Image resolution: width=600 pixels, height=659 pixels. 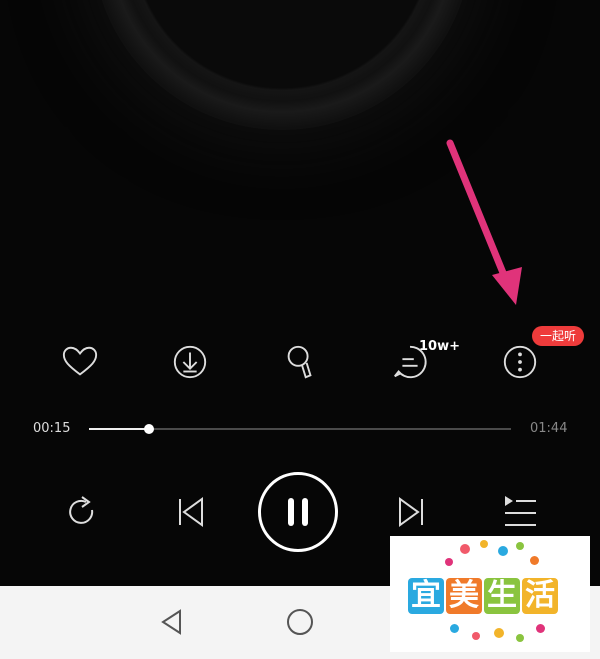 I want to click on heart-icon, so click(x=80, y=361).